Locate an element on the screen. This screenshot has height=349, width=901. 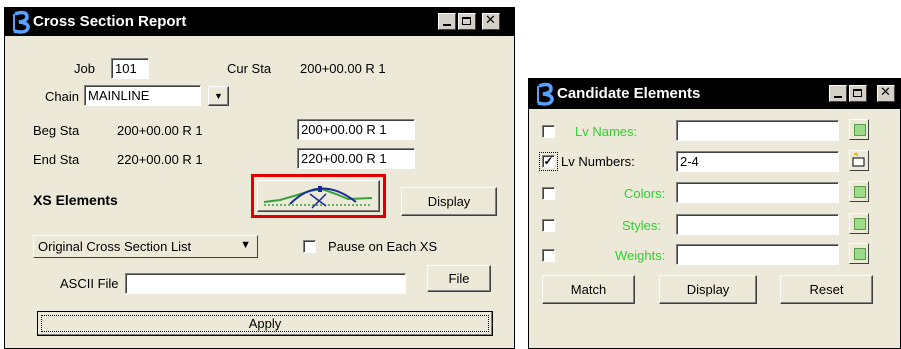
xs-elements-label: XS Elements is located at coordinates (75, 200).